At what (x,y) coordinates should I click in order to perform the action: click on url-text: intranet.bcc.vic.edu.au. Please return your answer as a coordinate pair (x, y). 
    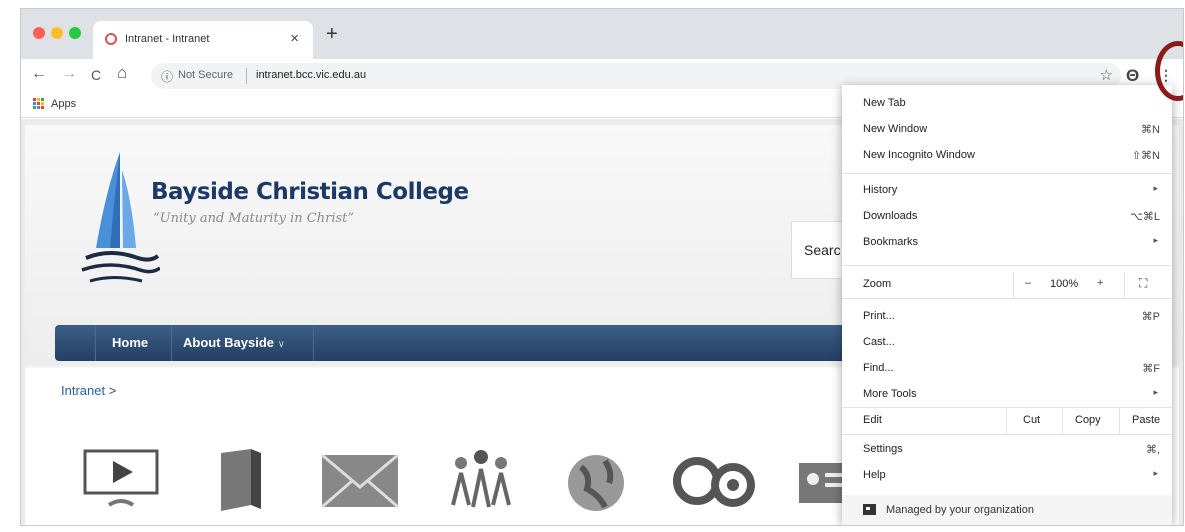
    Looking at the image, I should click on (311, 75).